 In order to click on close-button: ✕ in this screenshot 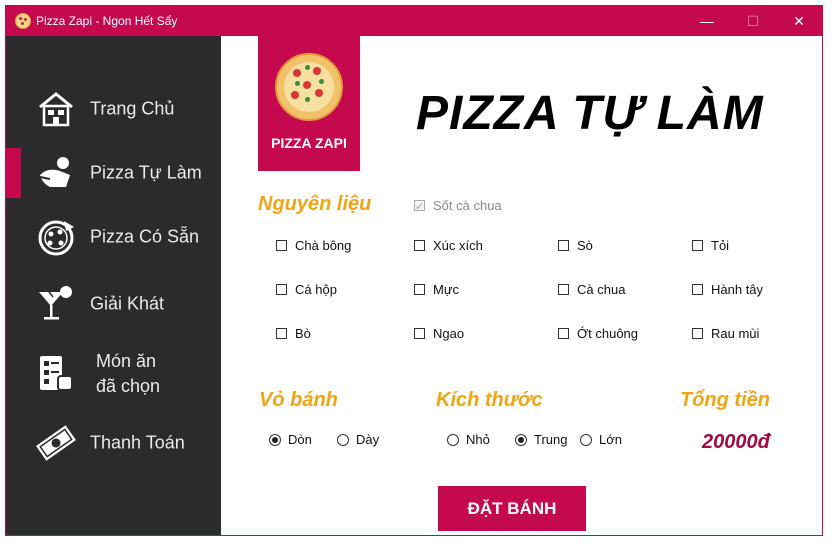, I will do `click(799, 21)`.